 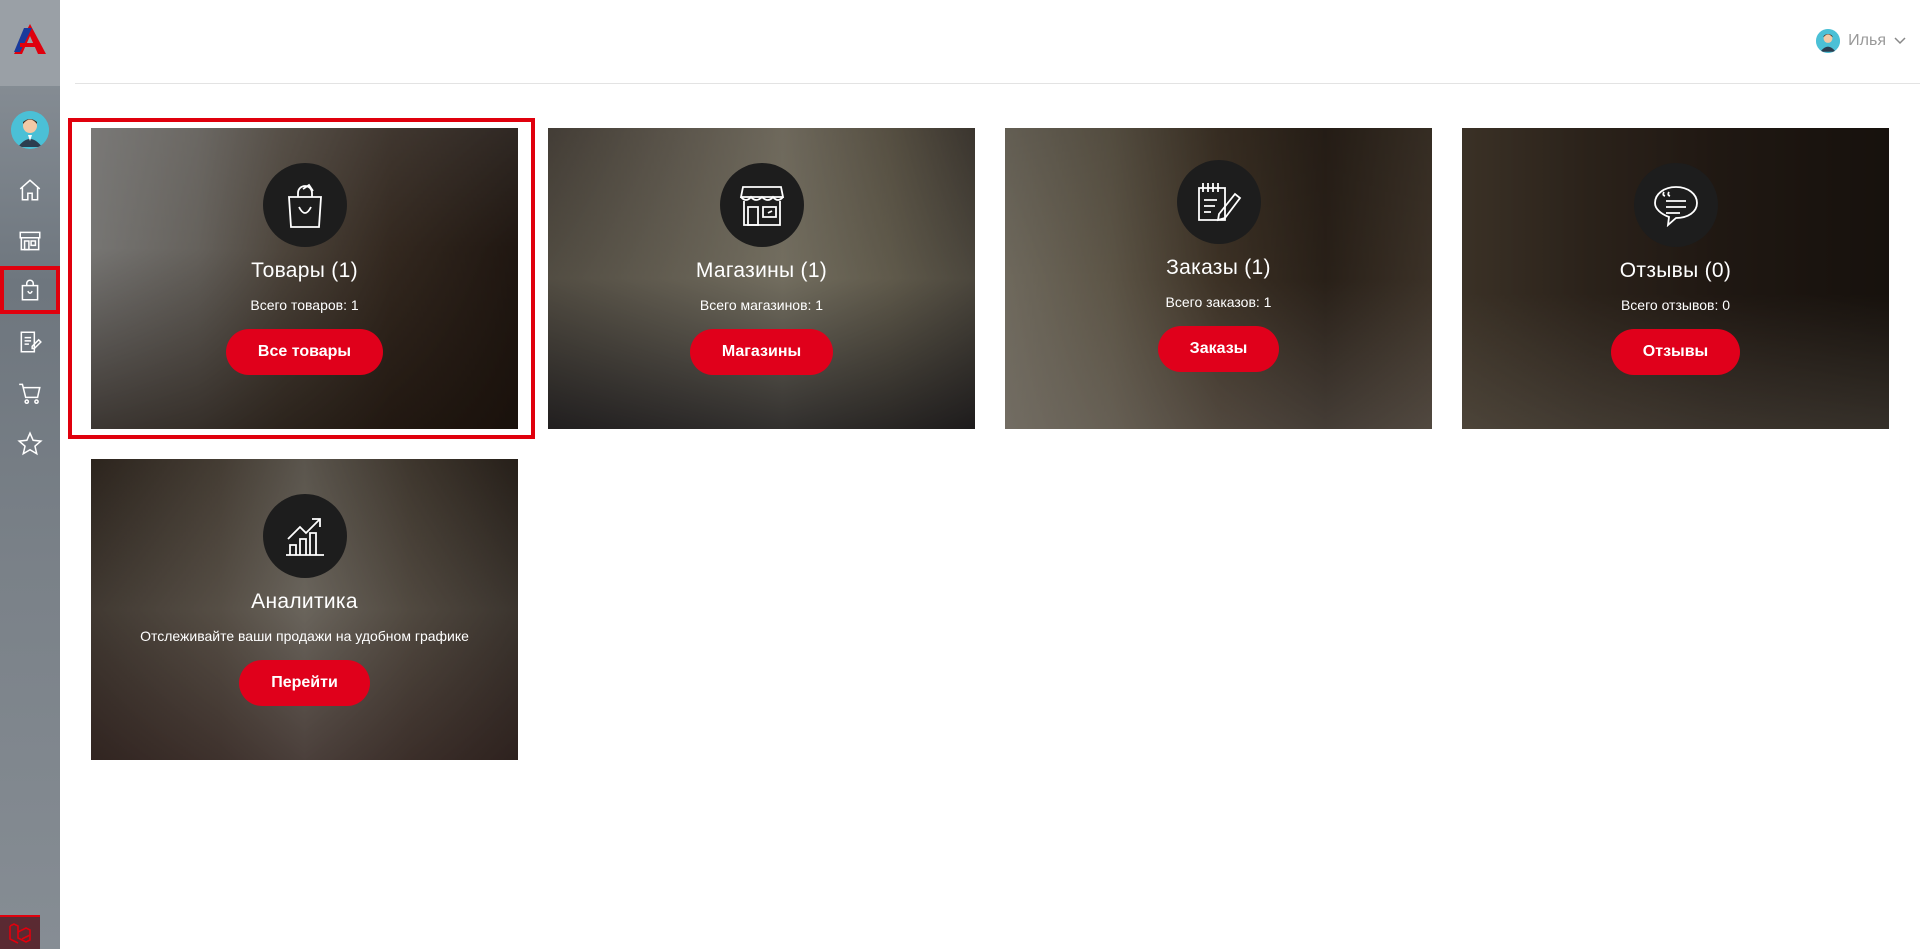 I want to click on sidebar-item-cart, so click(x=30, y=393).